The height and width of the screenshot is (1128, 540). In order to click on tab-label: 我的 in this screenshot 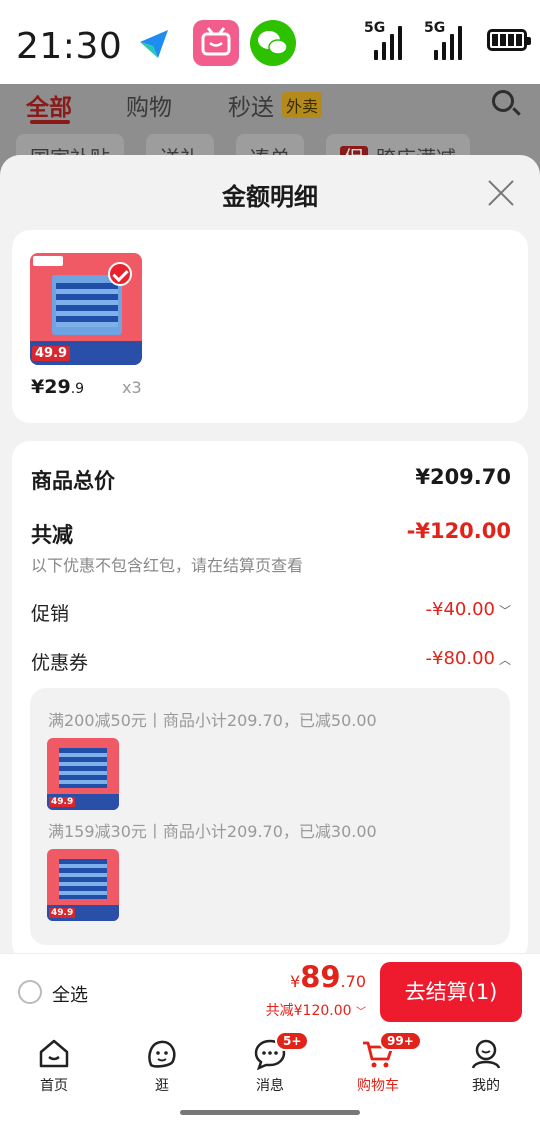, I will do `click(486, 1086)`.